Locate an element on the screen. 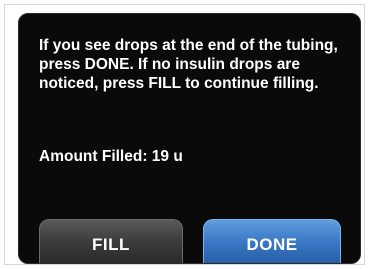  fill-button: FILL is located at coordinates (111, 241).